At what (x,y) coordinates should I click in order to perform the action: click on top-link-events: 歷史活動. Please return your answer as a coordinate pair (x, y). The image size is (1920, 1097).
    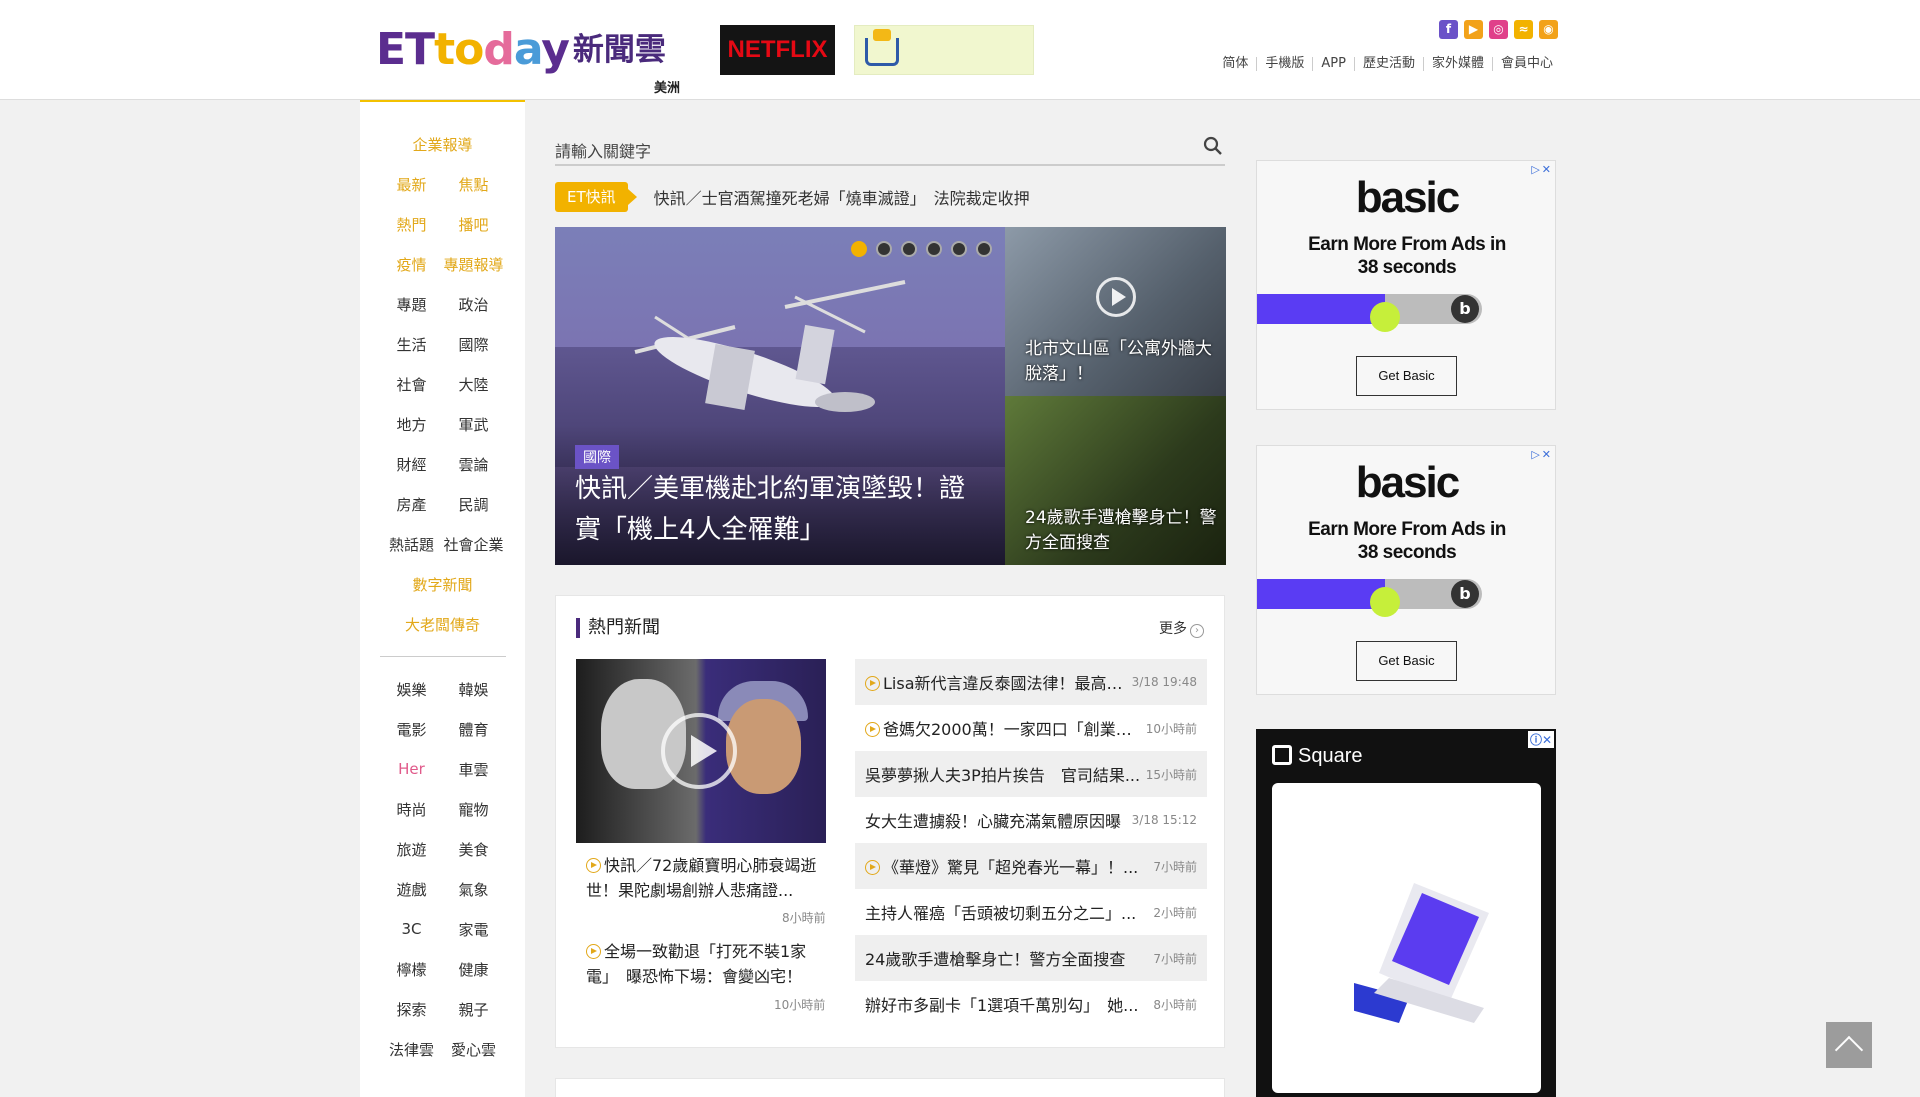
    Looking at the image, I should click on (1388, 64).